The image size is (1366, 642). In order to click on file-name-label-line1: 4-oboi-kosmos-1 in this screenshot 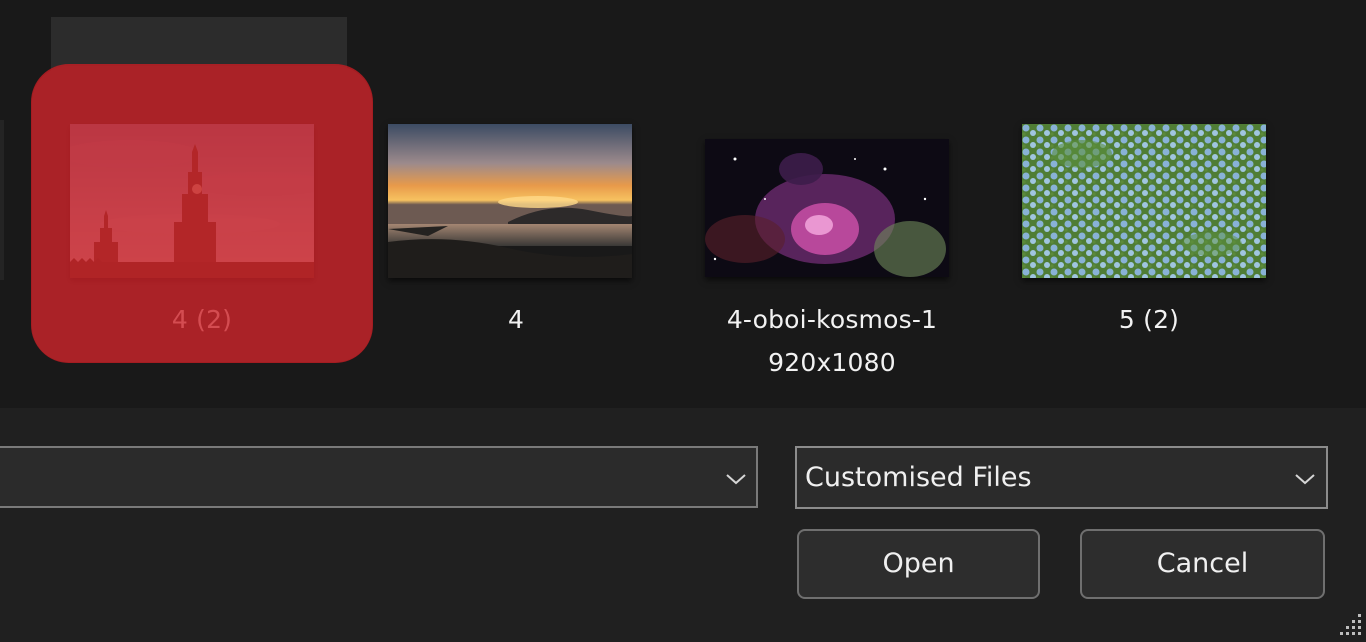, I will do `click(832, 319)`.